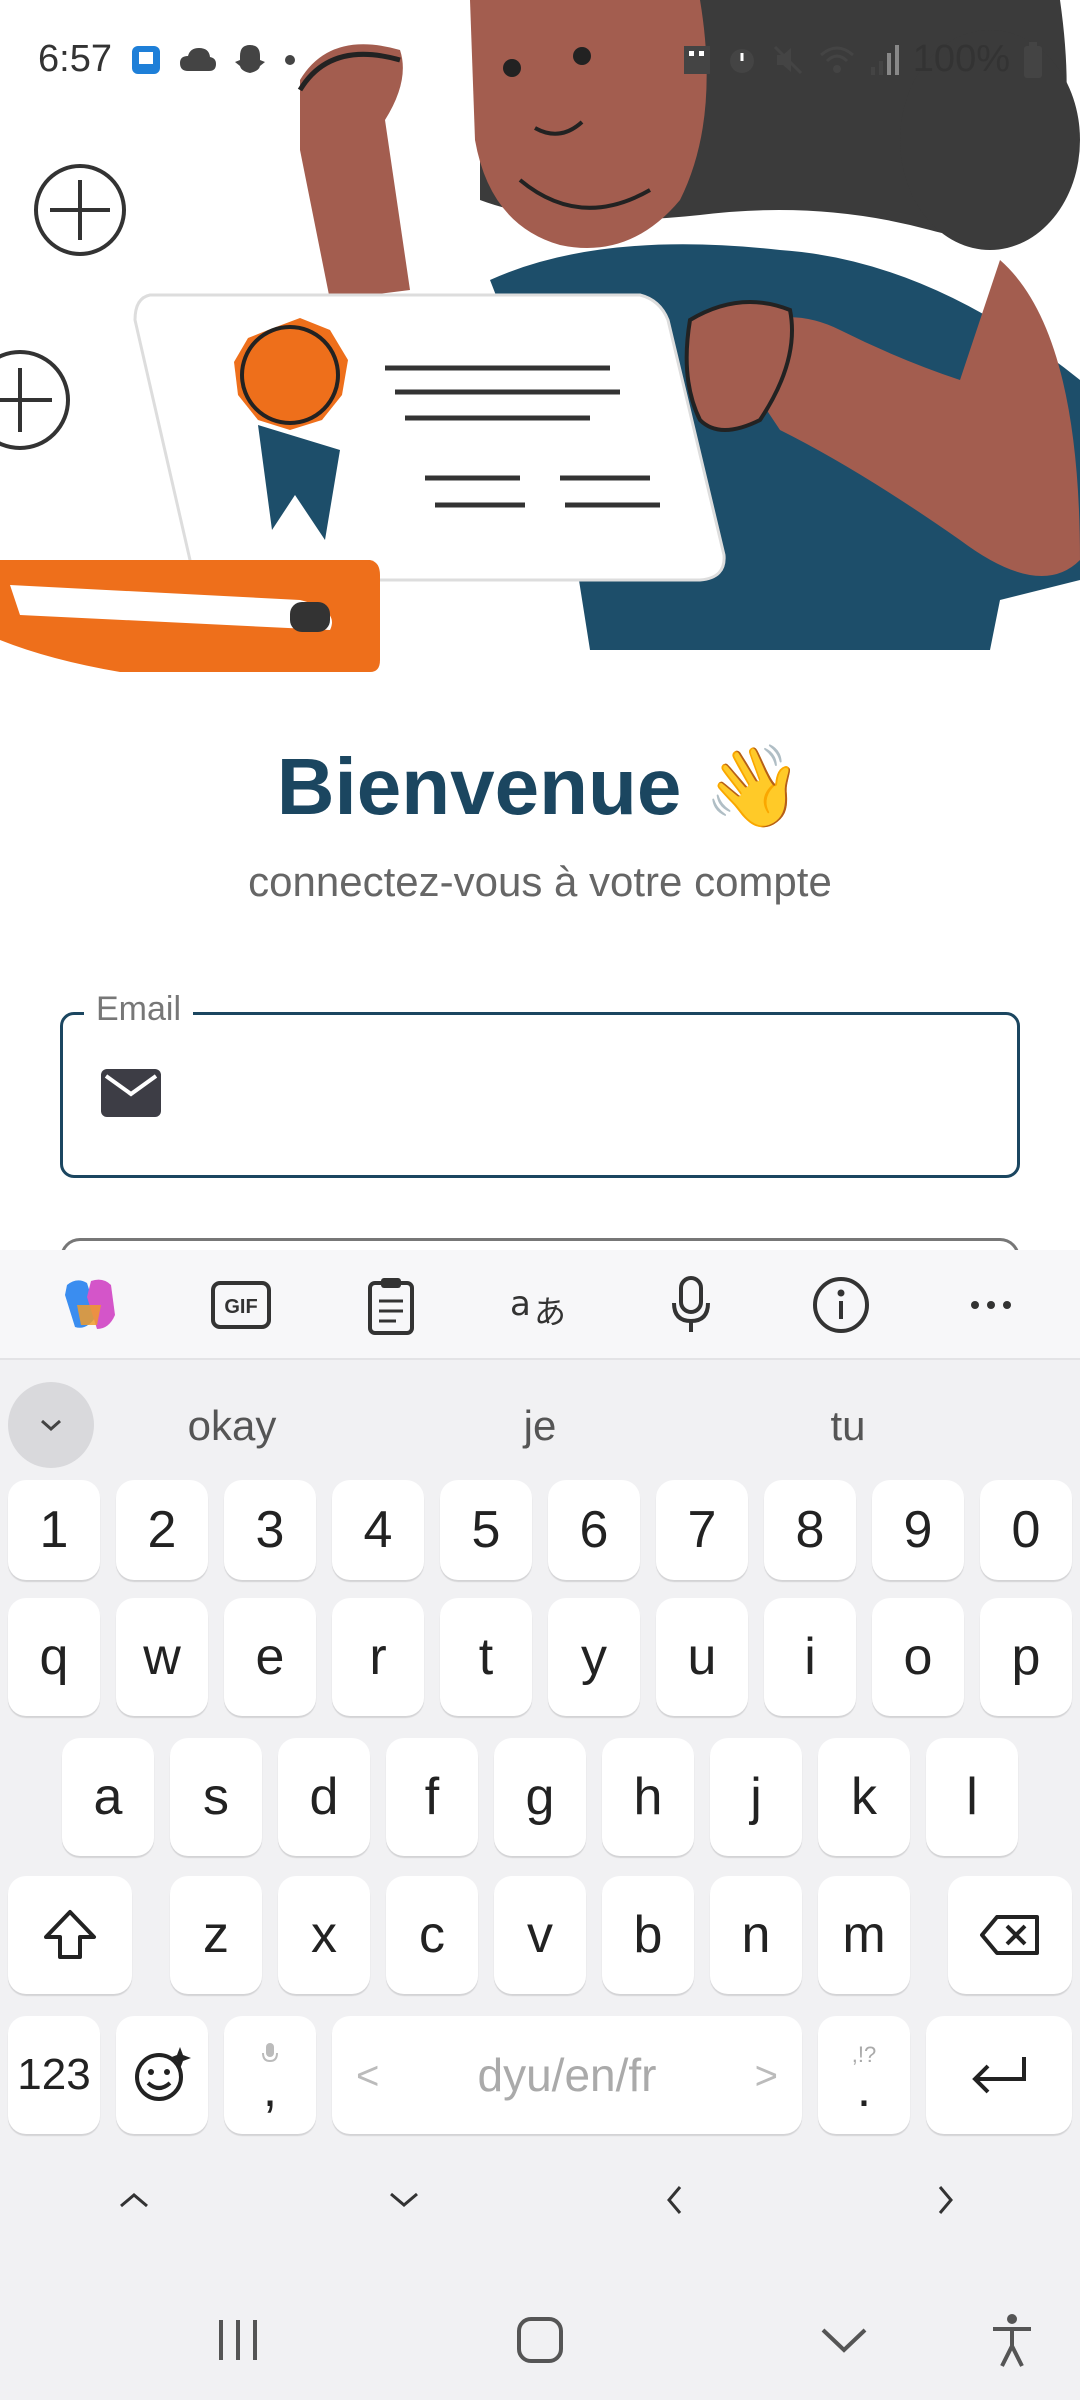  What do you see at coordinates (540, 1426) in the screenshot?
I see `suggestion-item: je` at bounding box center [540, 1426].